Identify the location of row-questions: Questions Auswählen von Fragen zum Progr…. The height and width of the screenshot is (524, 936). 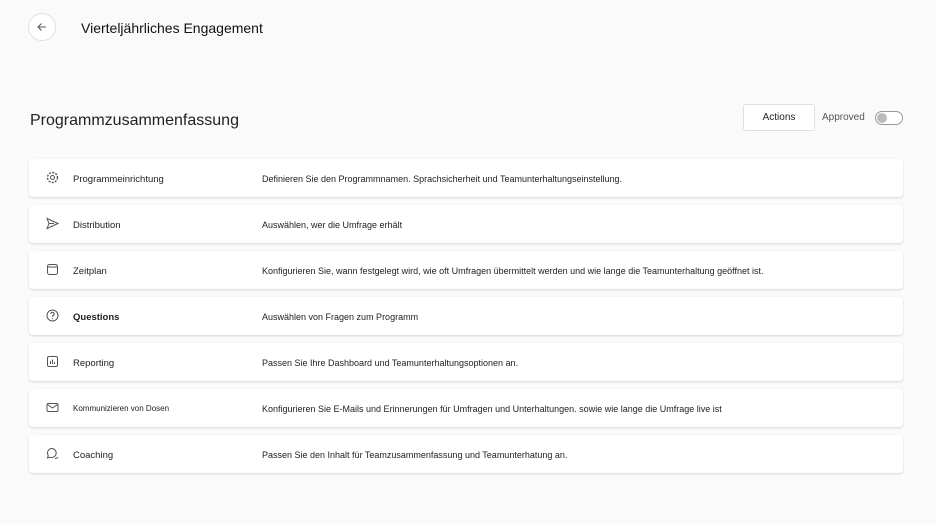
(466, 316).